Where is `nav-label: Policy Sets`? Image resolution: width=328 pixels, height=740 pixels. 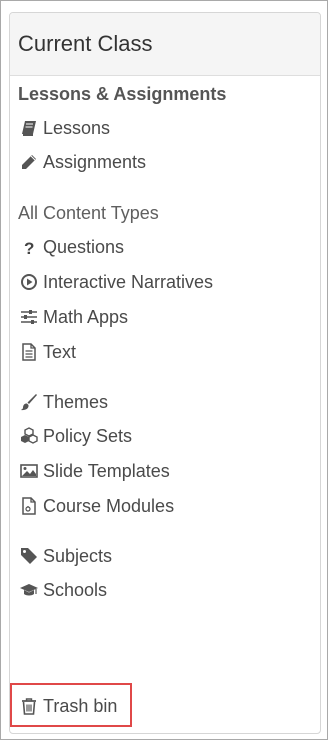 nav-label: Policy Sets is located at coordinates (88, 435).